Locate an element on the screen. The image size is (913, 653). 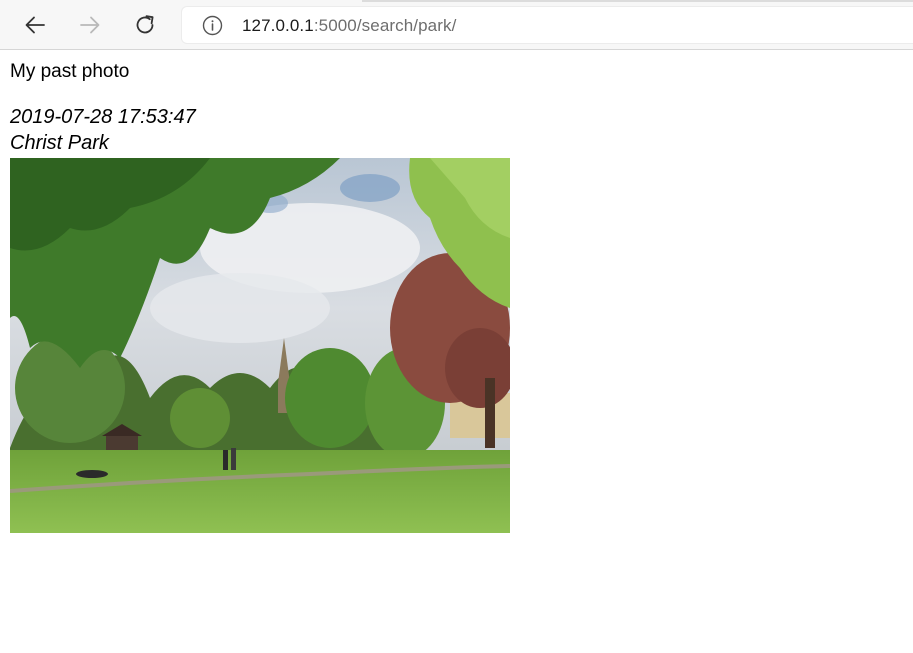
arrow-left-icon is located at coordinates (35, 25).